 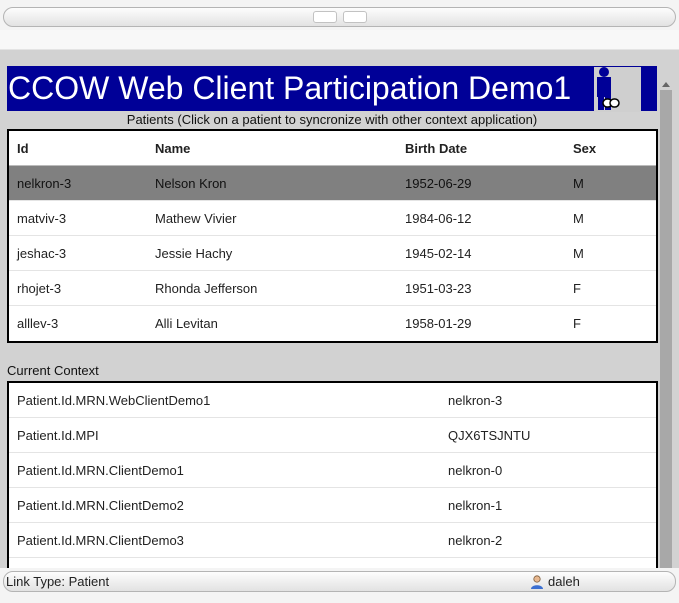 I want to click on patient-id: matviv-3, so click(x=42, y=218).